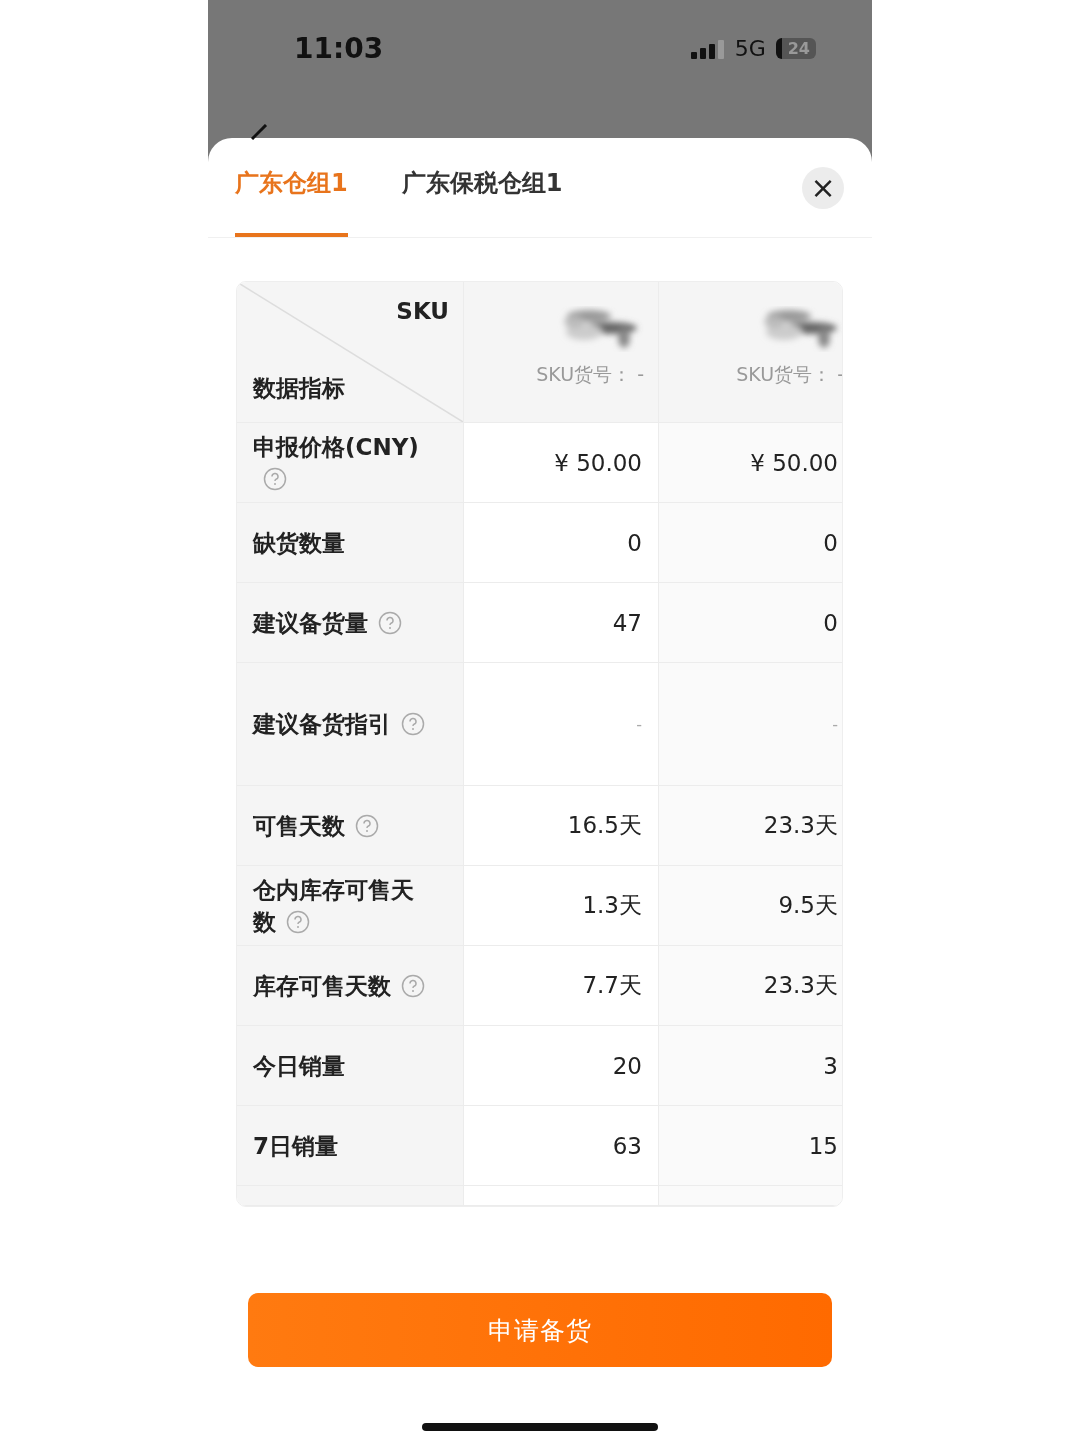 The image size is (1080, 1439). What do you see at coordinates (482, 202) in the screenshot?
I see `tab: 广东保税仓组1` at bounding box center [482, 202].